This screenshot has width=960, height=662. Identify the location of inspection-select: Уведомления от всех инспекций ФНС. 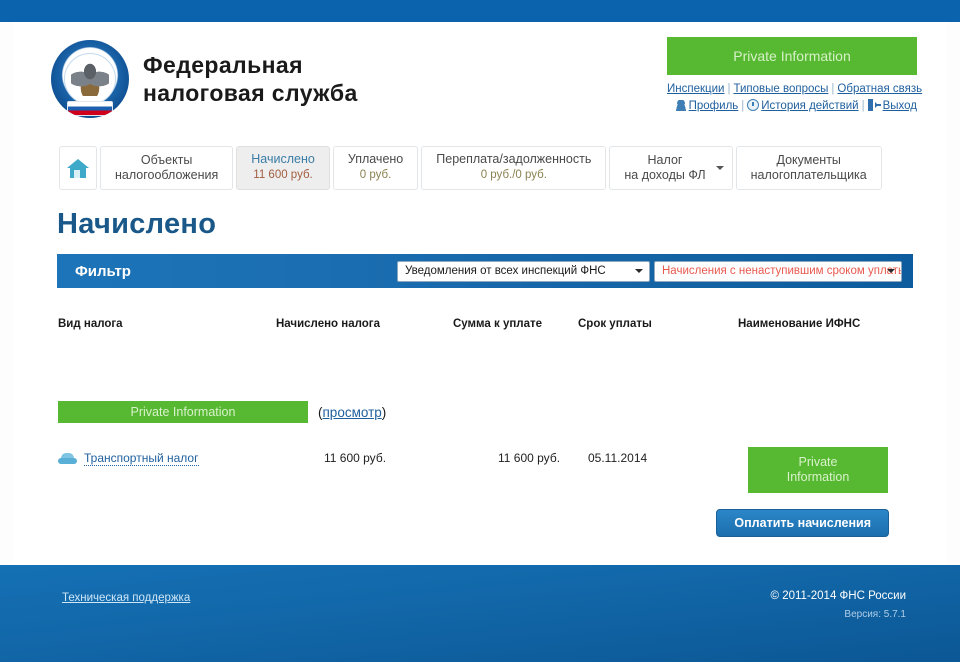
(523, 271).